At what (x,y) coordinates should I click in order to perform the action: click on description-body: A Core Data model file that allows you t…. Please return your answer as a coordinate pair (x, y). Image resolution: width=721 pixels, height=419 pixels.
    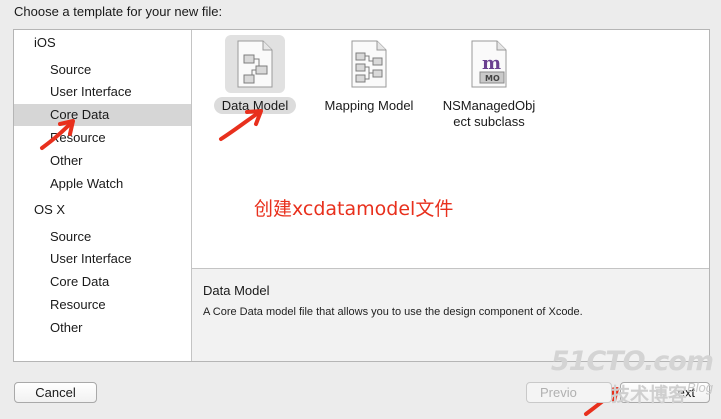
    Looking at the image, I should click on (393, 312).